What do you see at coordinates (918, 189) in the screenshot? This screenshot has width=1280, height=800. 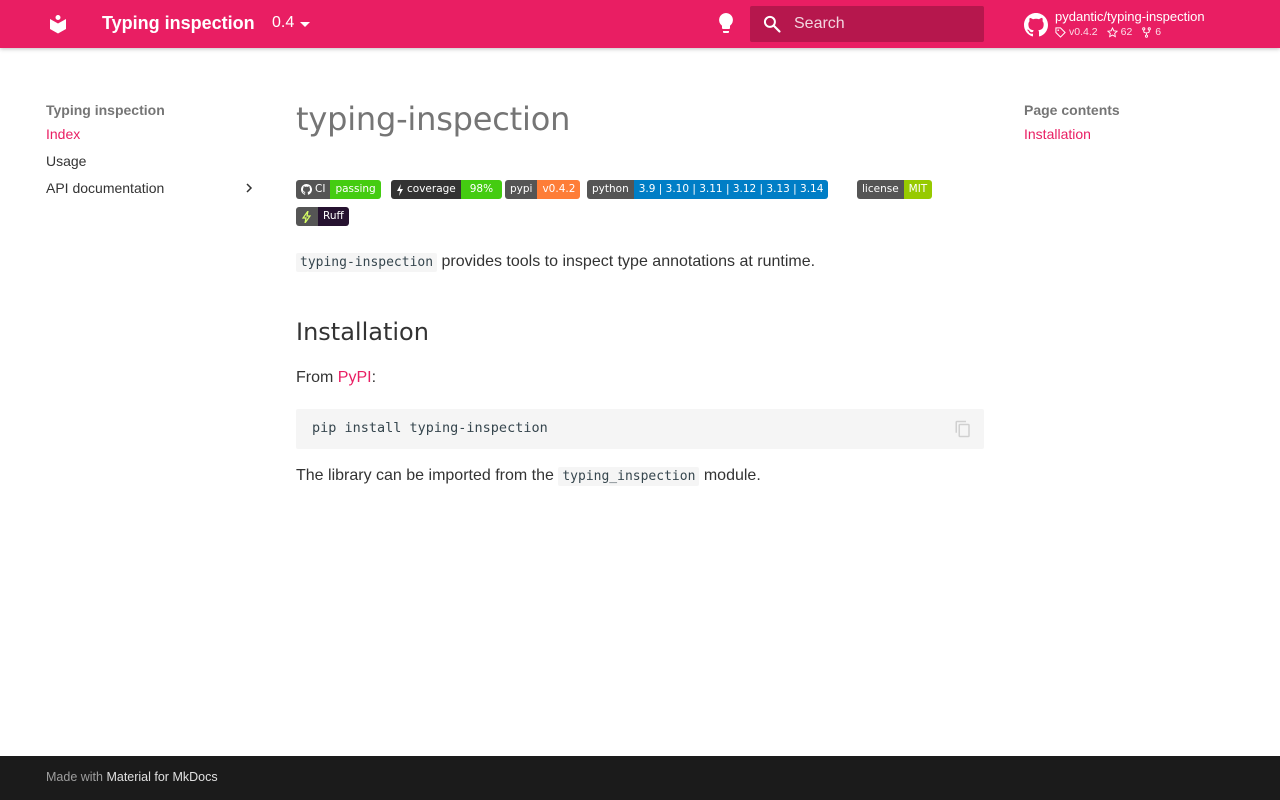 I see `badge-right-text: MIT` at bounding box center [918, 189].